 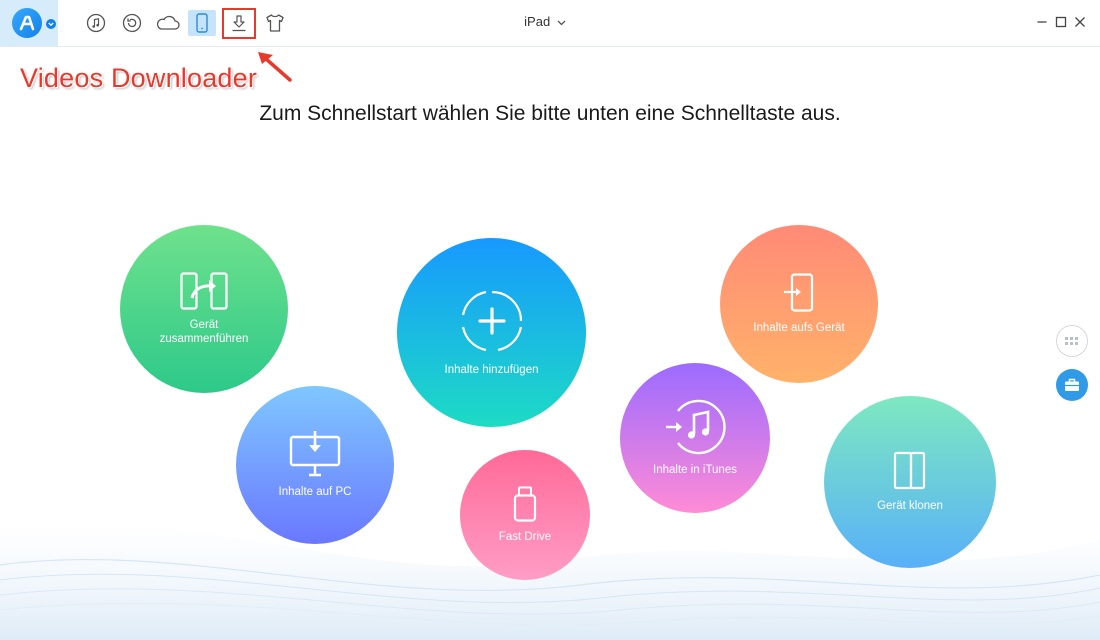 I want to click on monitor-download-icon, so click(x=315, y=454).